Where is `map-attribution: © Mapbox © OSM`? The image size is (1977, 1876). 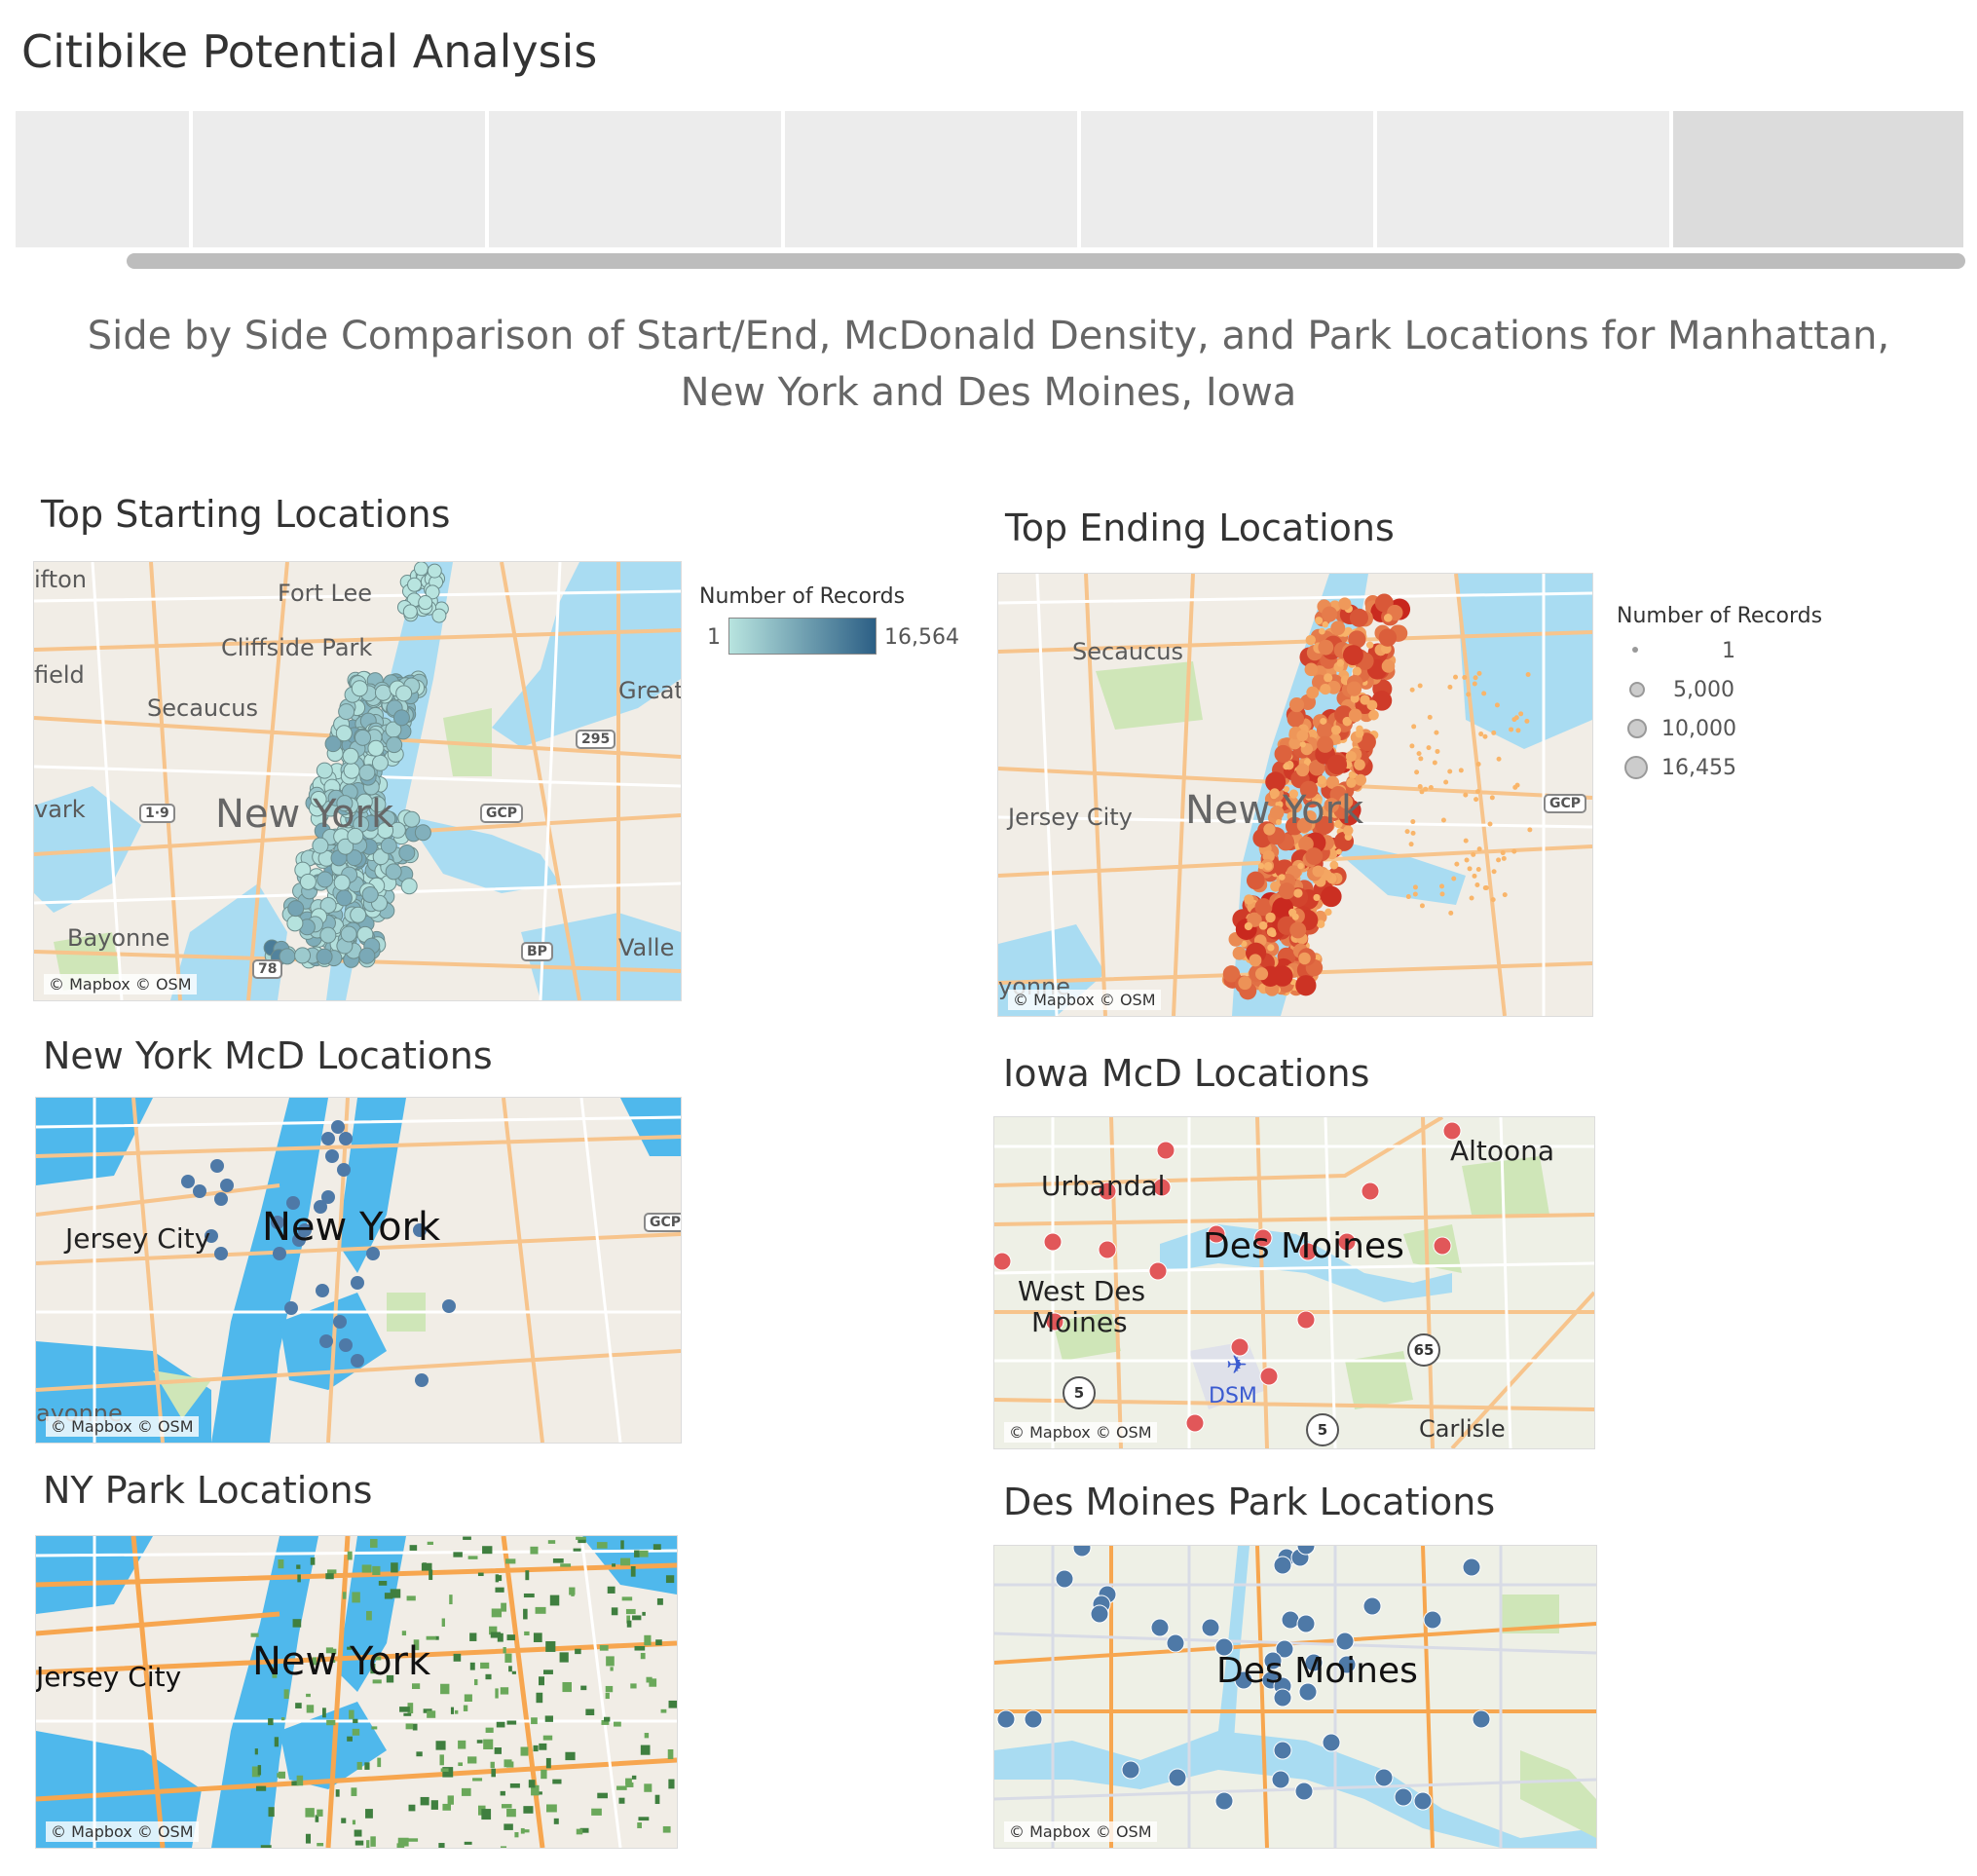
map-attribution: © Mapbox © OSM is located at coordinates (1085, 1000).